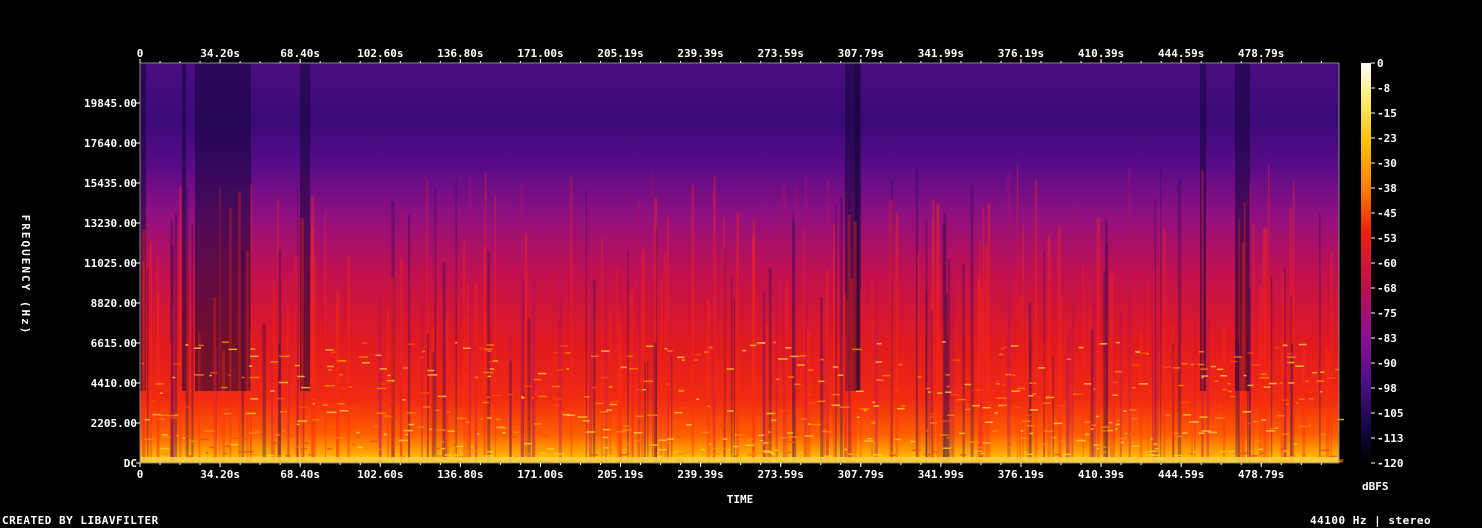 The width and height of the screenshot is (1482, 528). I want to click on x-tick-label-bottom: 136.80s, so click(460, 474).